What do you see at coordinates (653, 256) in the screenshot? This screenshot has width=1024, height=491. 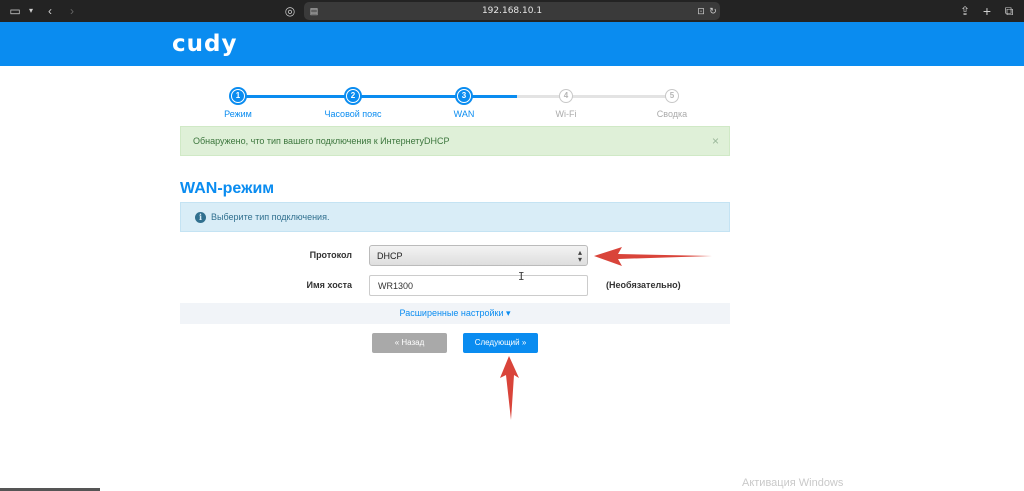 I see `arrow-to-protocol-select-icon` at bounding box center [653, 256].